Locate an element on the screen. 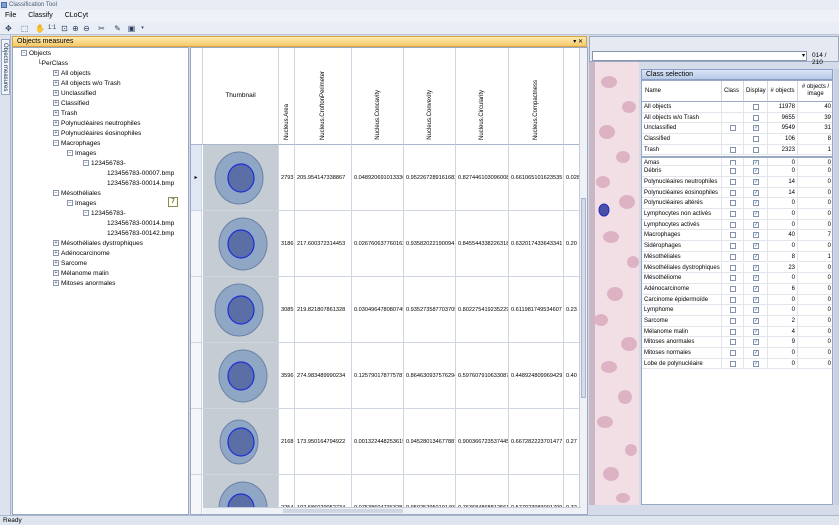  list-item: Carcinome épidermoïde ✓ 0 0 is located at coordinates (737, 300).